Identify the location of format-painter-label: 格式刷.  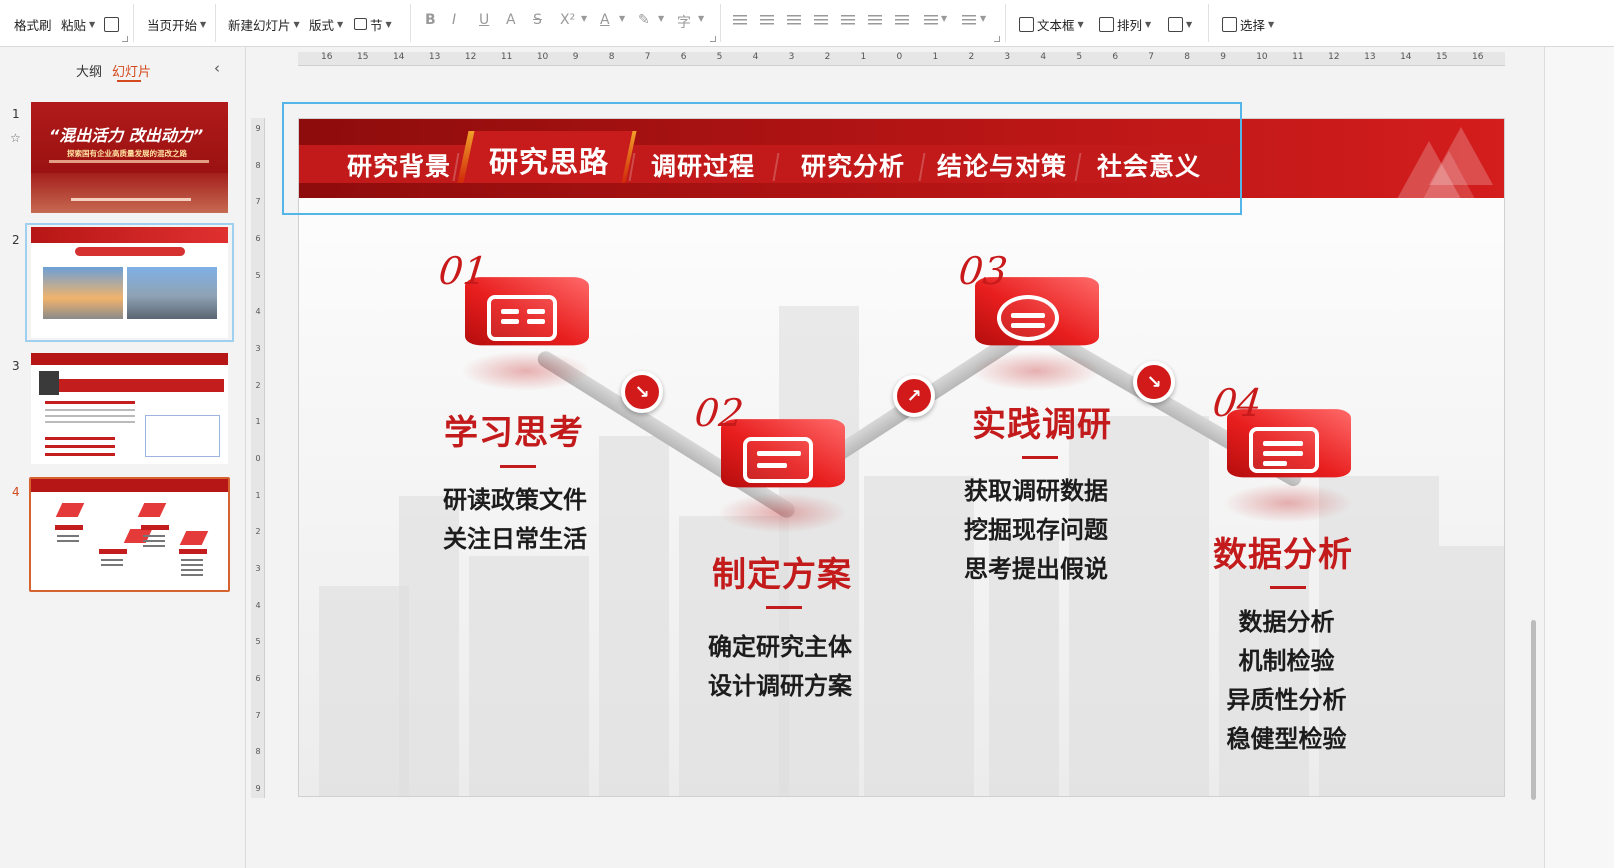
(33, 25).